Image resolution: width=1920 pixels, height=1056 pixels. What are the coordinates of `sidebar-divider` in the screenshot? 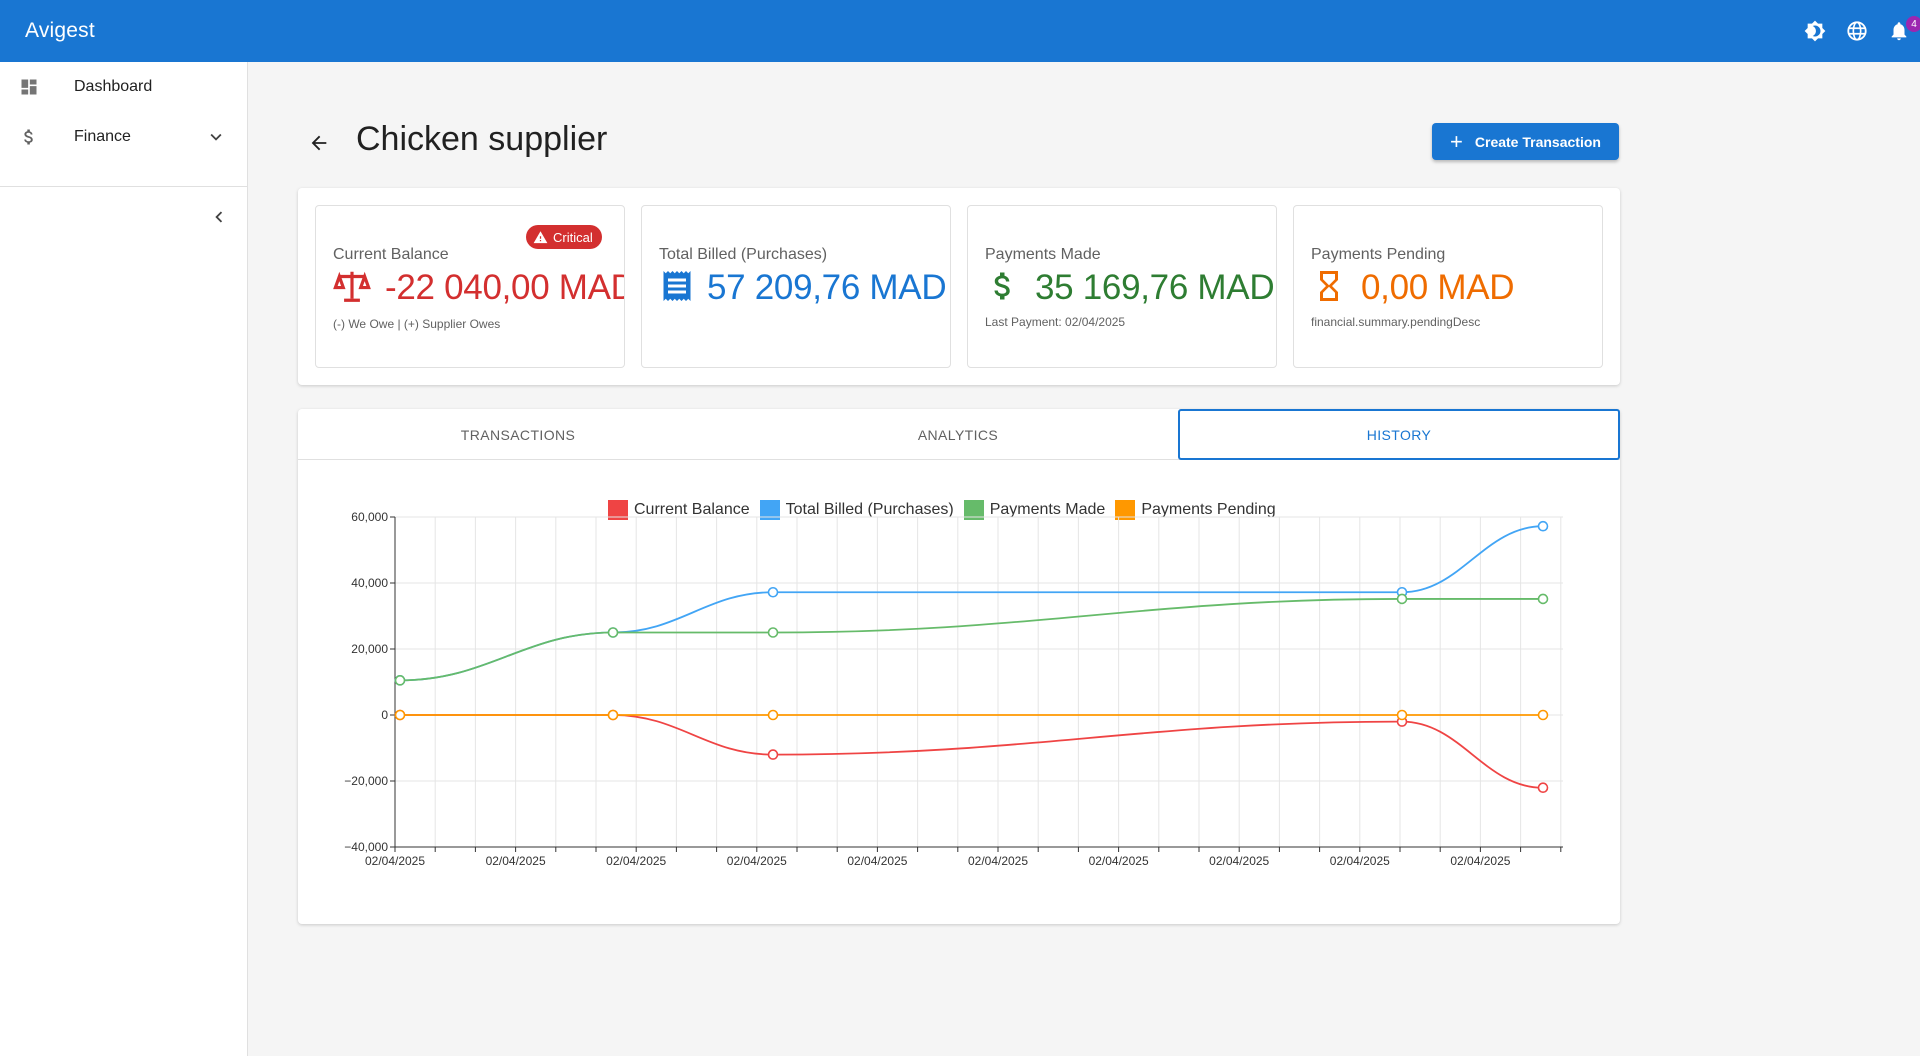 It's located at (124, 186).